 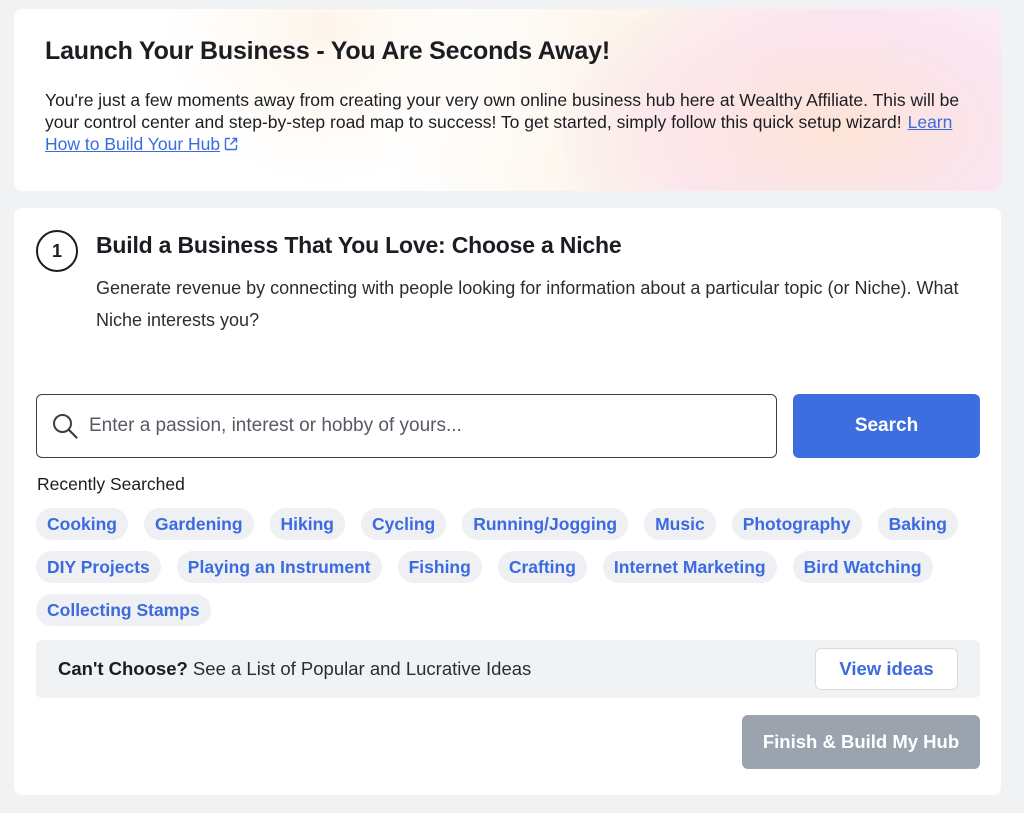 What do you see at coordinates (432, 426) in the screenshot?
I see `niche-search-input` at bounding box center [432, 426].